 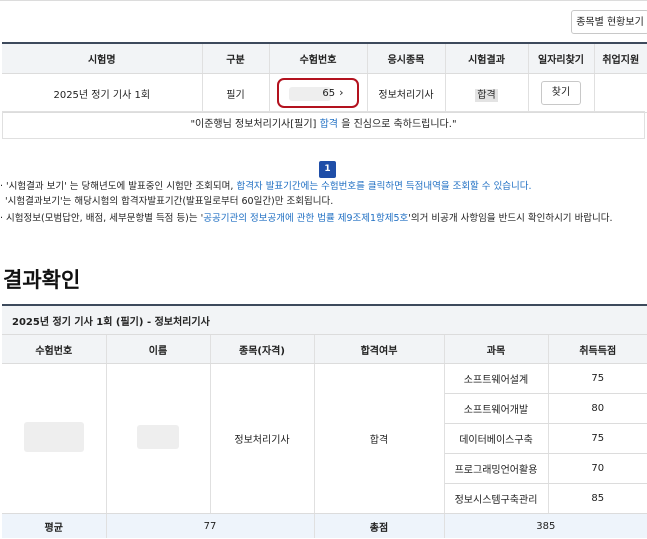 What do you see at coordinates (406, 93) in the screenshot?
I see `exam-subject: 정보처리기사` at bounding box center [406, 93].